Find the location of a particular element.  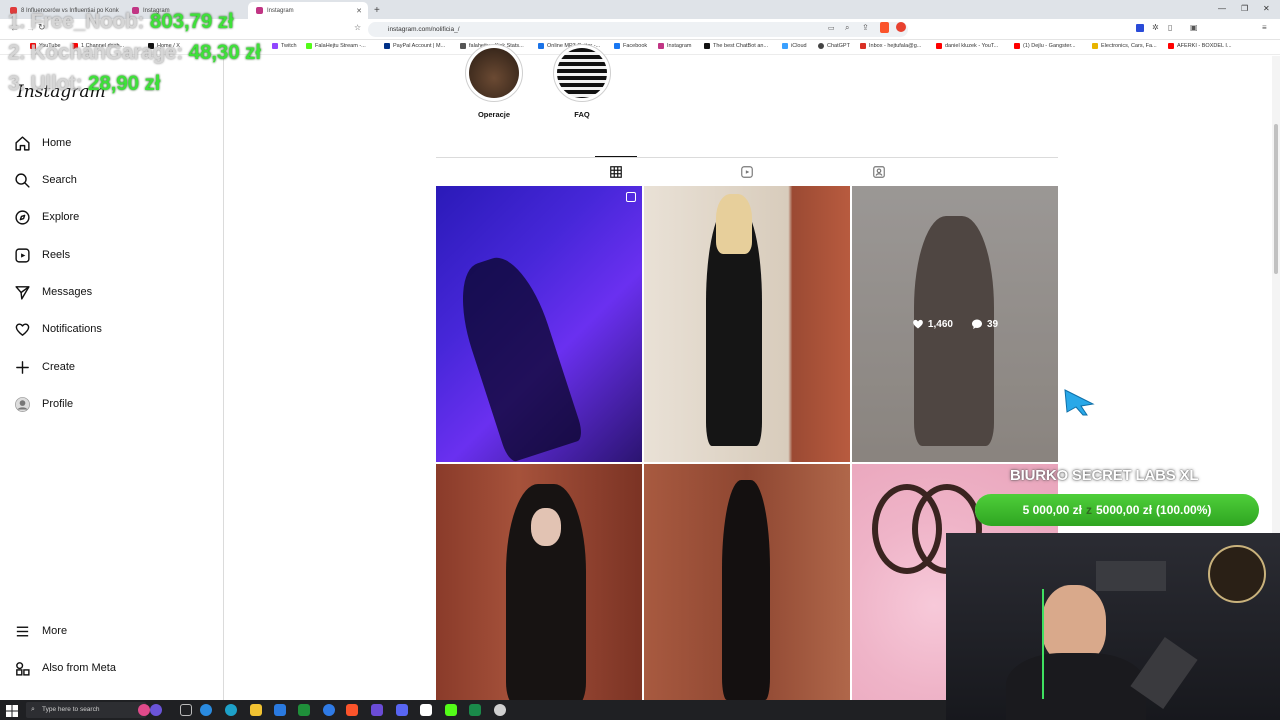

brave-shield-icon is located at coordinates (884, 27).